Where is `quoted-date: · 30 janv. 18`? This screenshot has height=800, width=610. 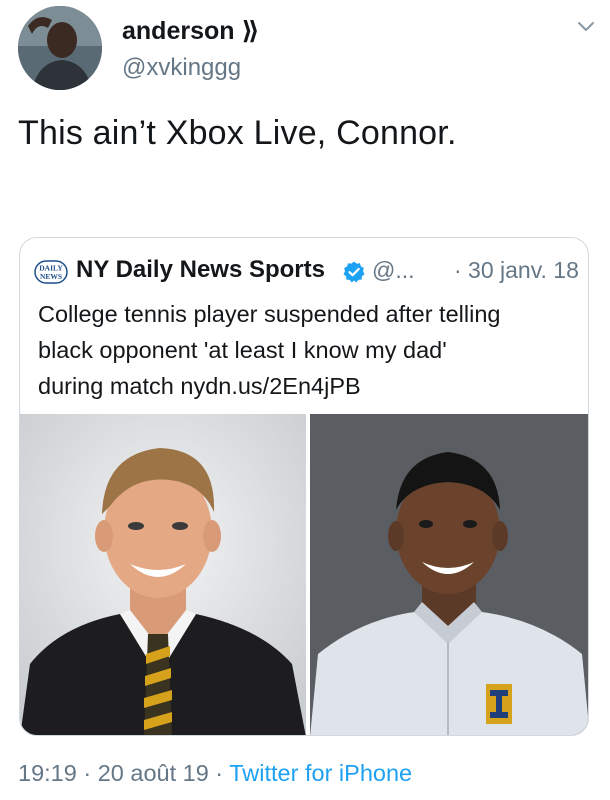 quoted-date: · 30 janv. 18 is located at coordinates (516, 270).